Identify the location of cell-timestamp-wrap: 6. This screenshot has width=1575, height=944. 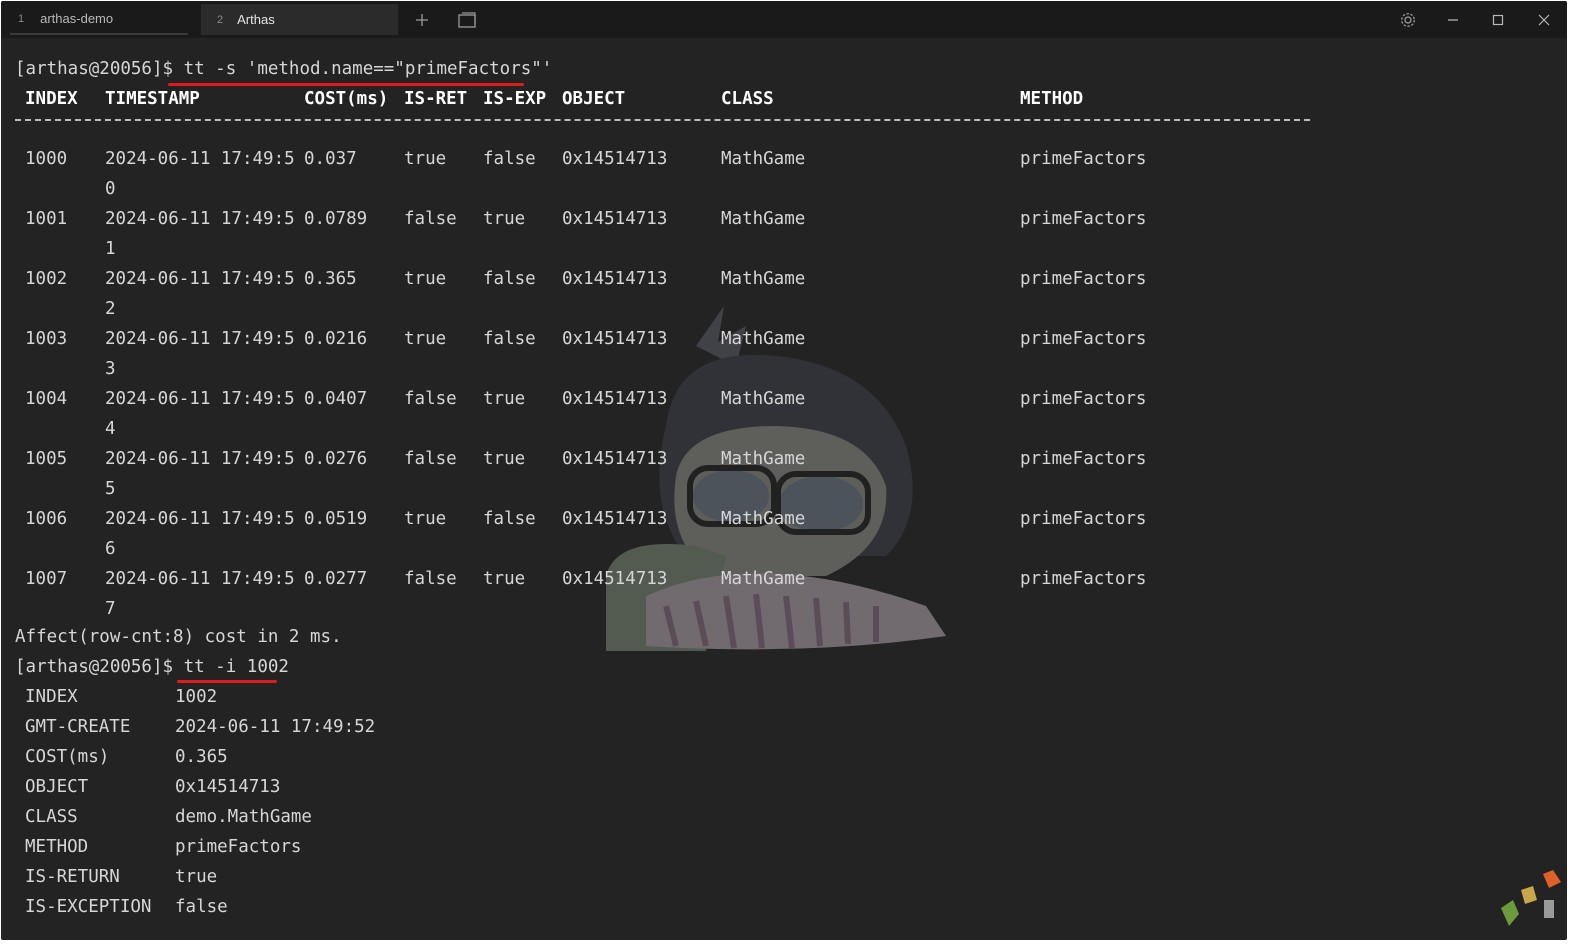
(110, 549).